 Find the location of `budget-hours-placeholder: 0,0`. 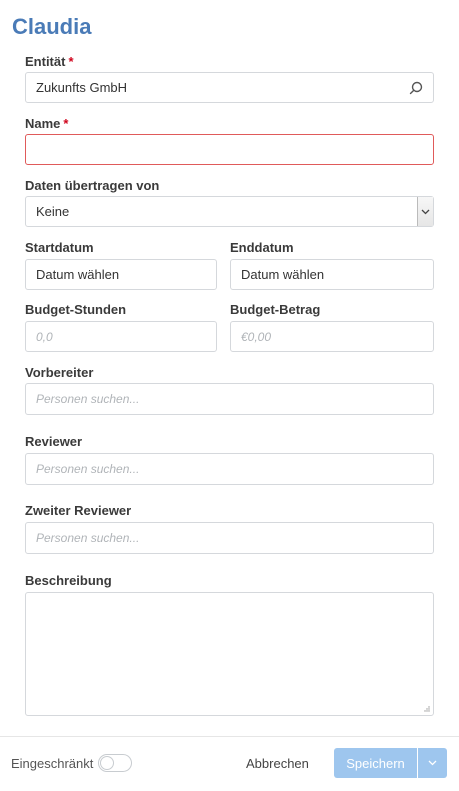

budget-hours-placeholder: 0,0 is located at coordinates (44, 336).